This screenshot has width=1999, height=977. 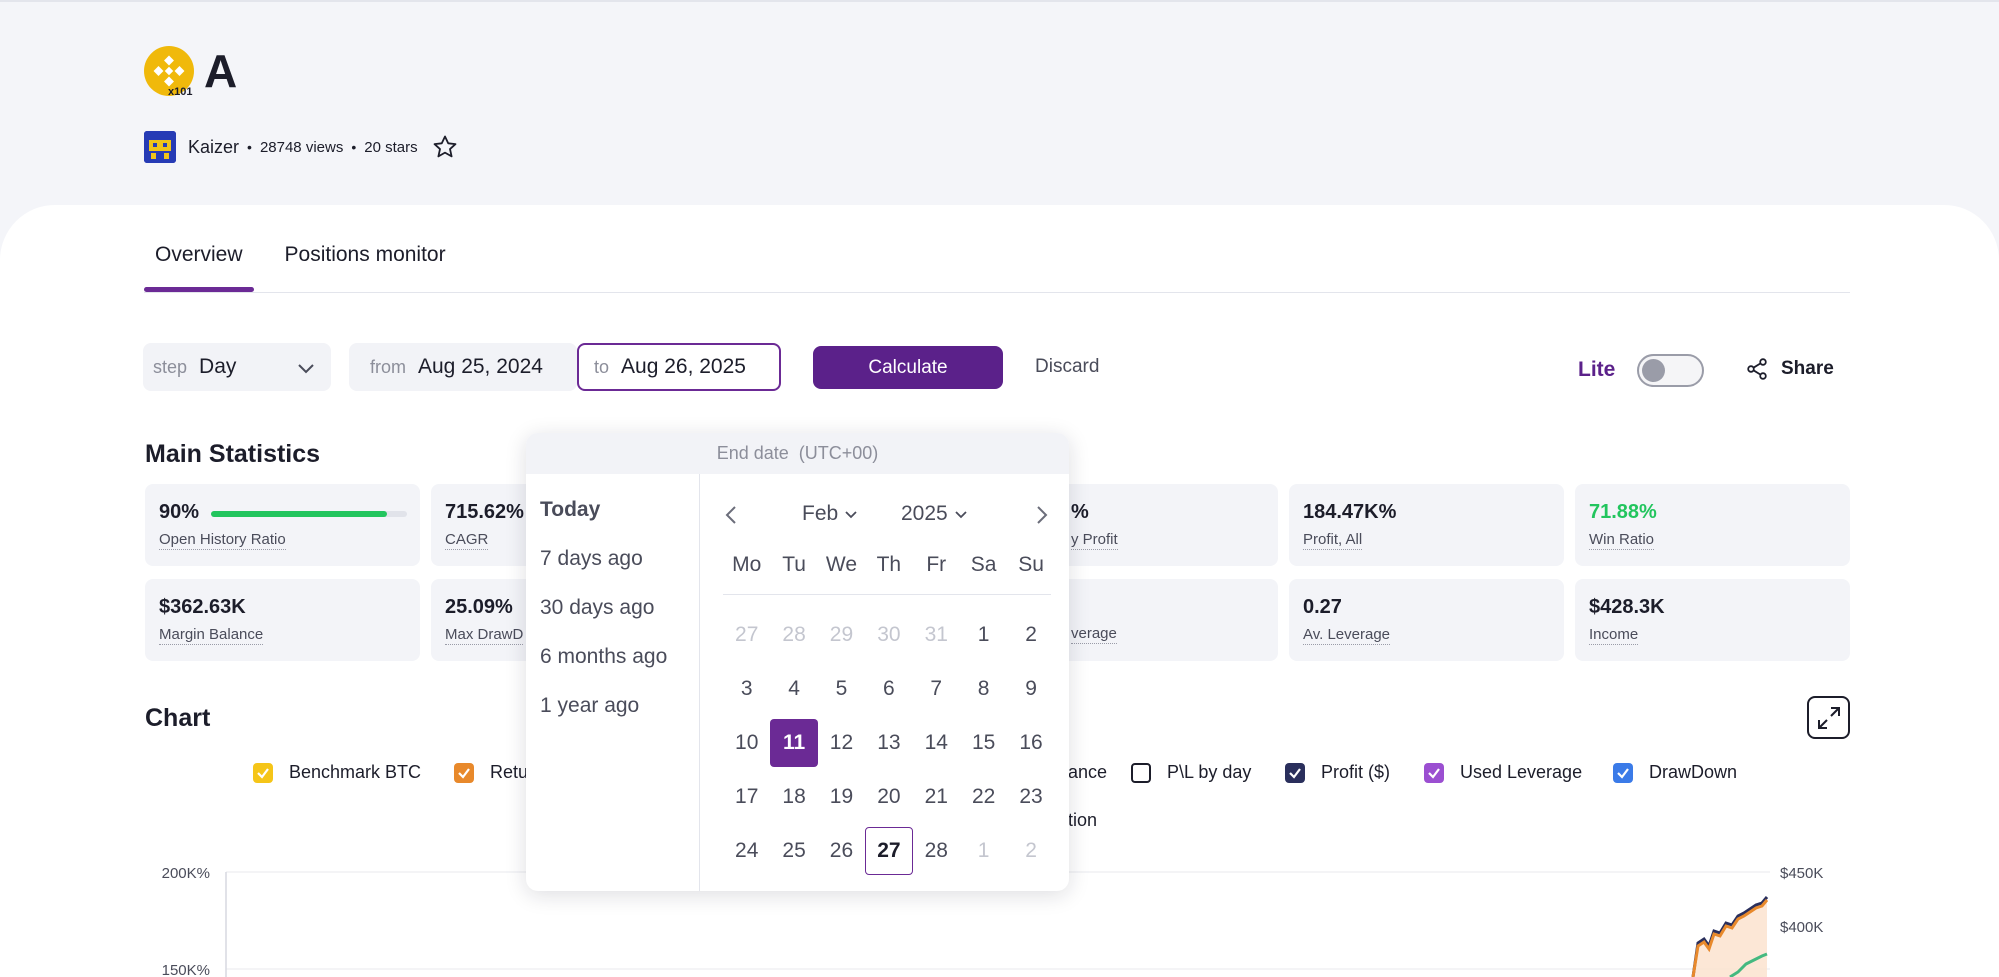 I want to click on lite-toggle, so click(x=1670, y=370).